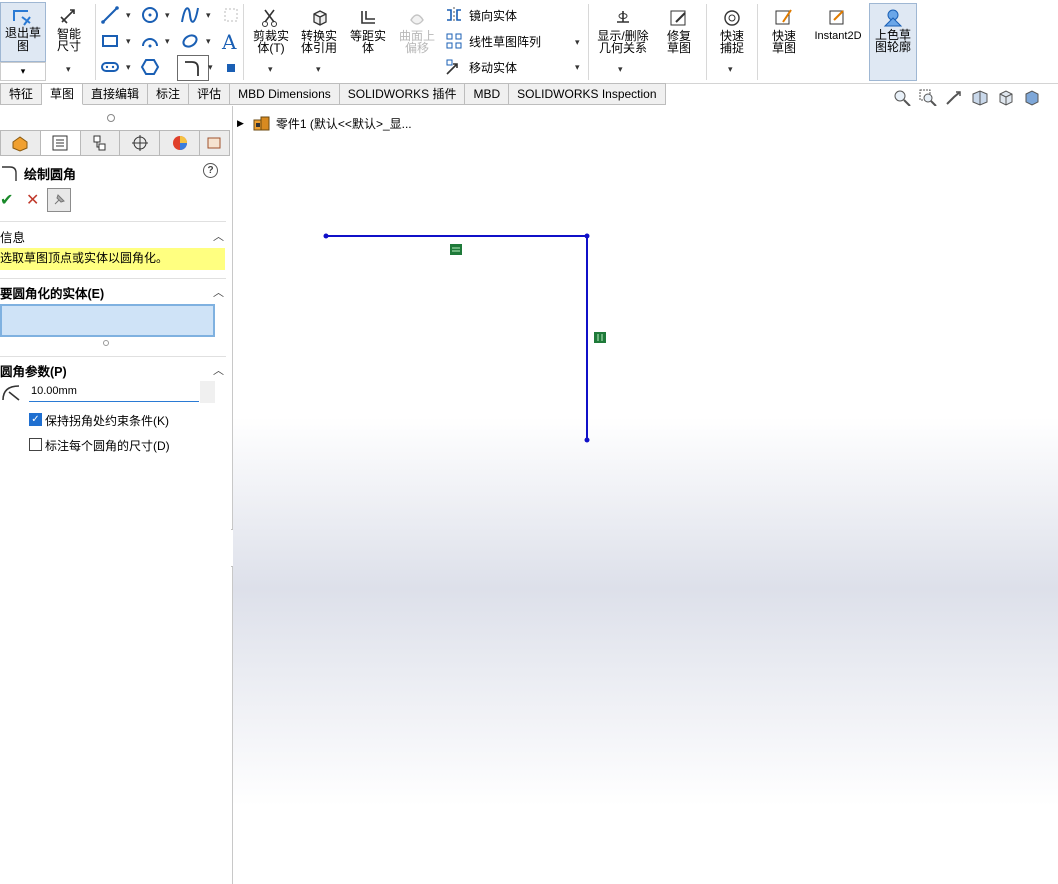  I want to click on entities-collapse-icon: ︿, so click(218, 292).